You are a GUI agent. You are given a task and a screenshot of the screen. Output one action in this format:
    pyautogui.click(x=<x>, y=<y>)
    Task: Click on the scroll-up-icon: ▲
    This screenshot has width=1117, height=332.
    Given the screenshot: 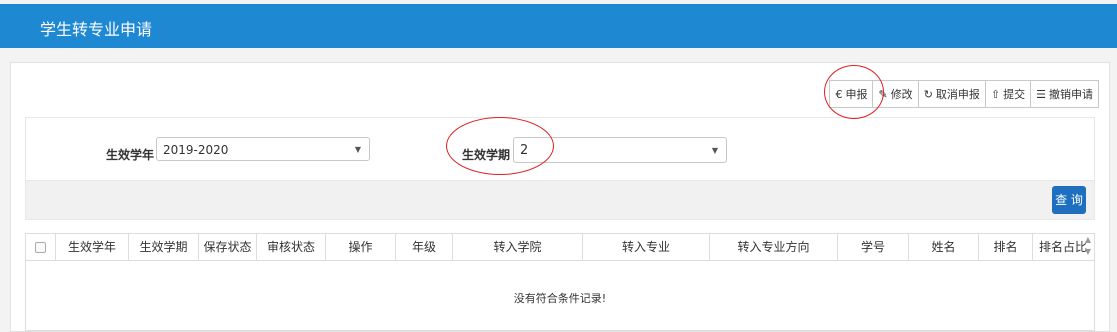 What is the action you would take?
    pyautogui.click(x=1088, y=240)
    